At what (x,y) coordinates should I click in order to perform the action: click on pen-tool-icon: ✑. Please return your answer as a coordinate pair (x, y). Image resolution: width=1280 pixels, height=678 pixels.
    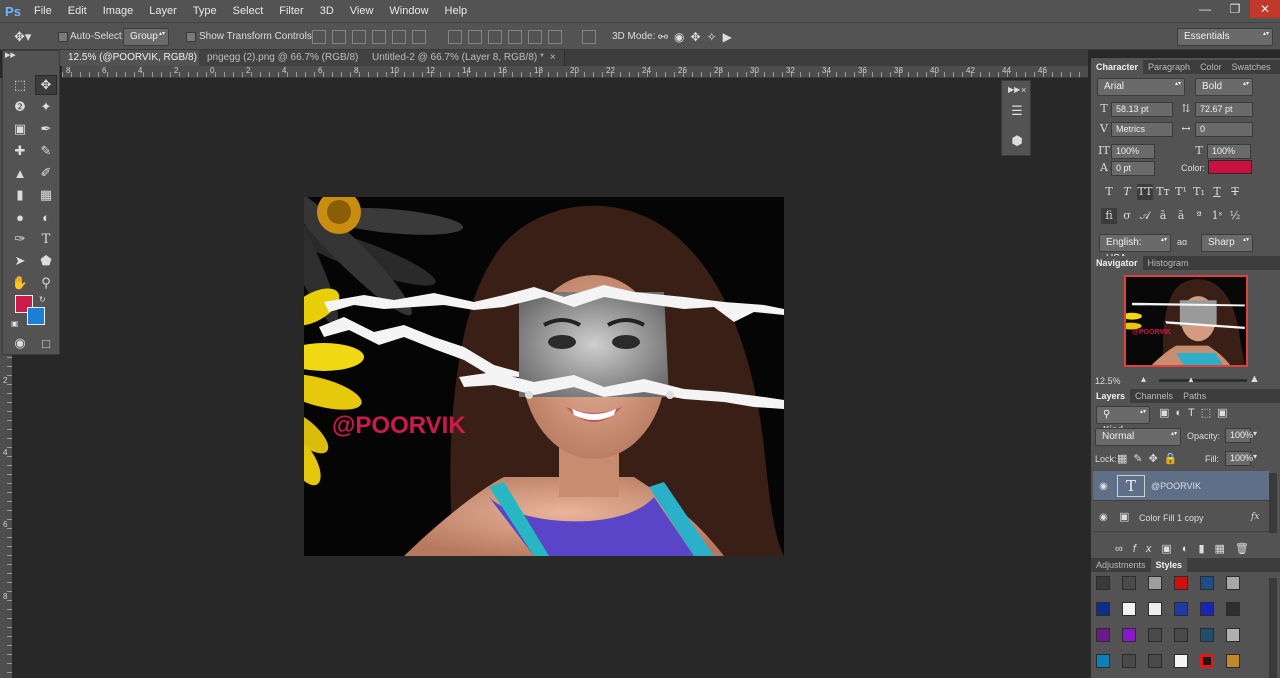
    Looking at the image, I should click on (20, 239).